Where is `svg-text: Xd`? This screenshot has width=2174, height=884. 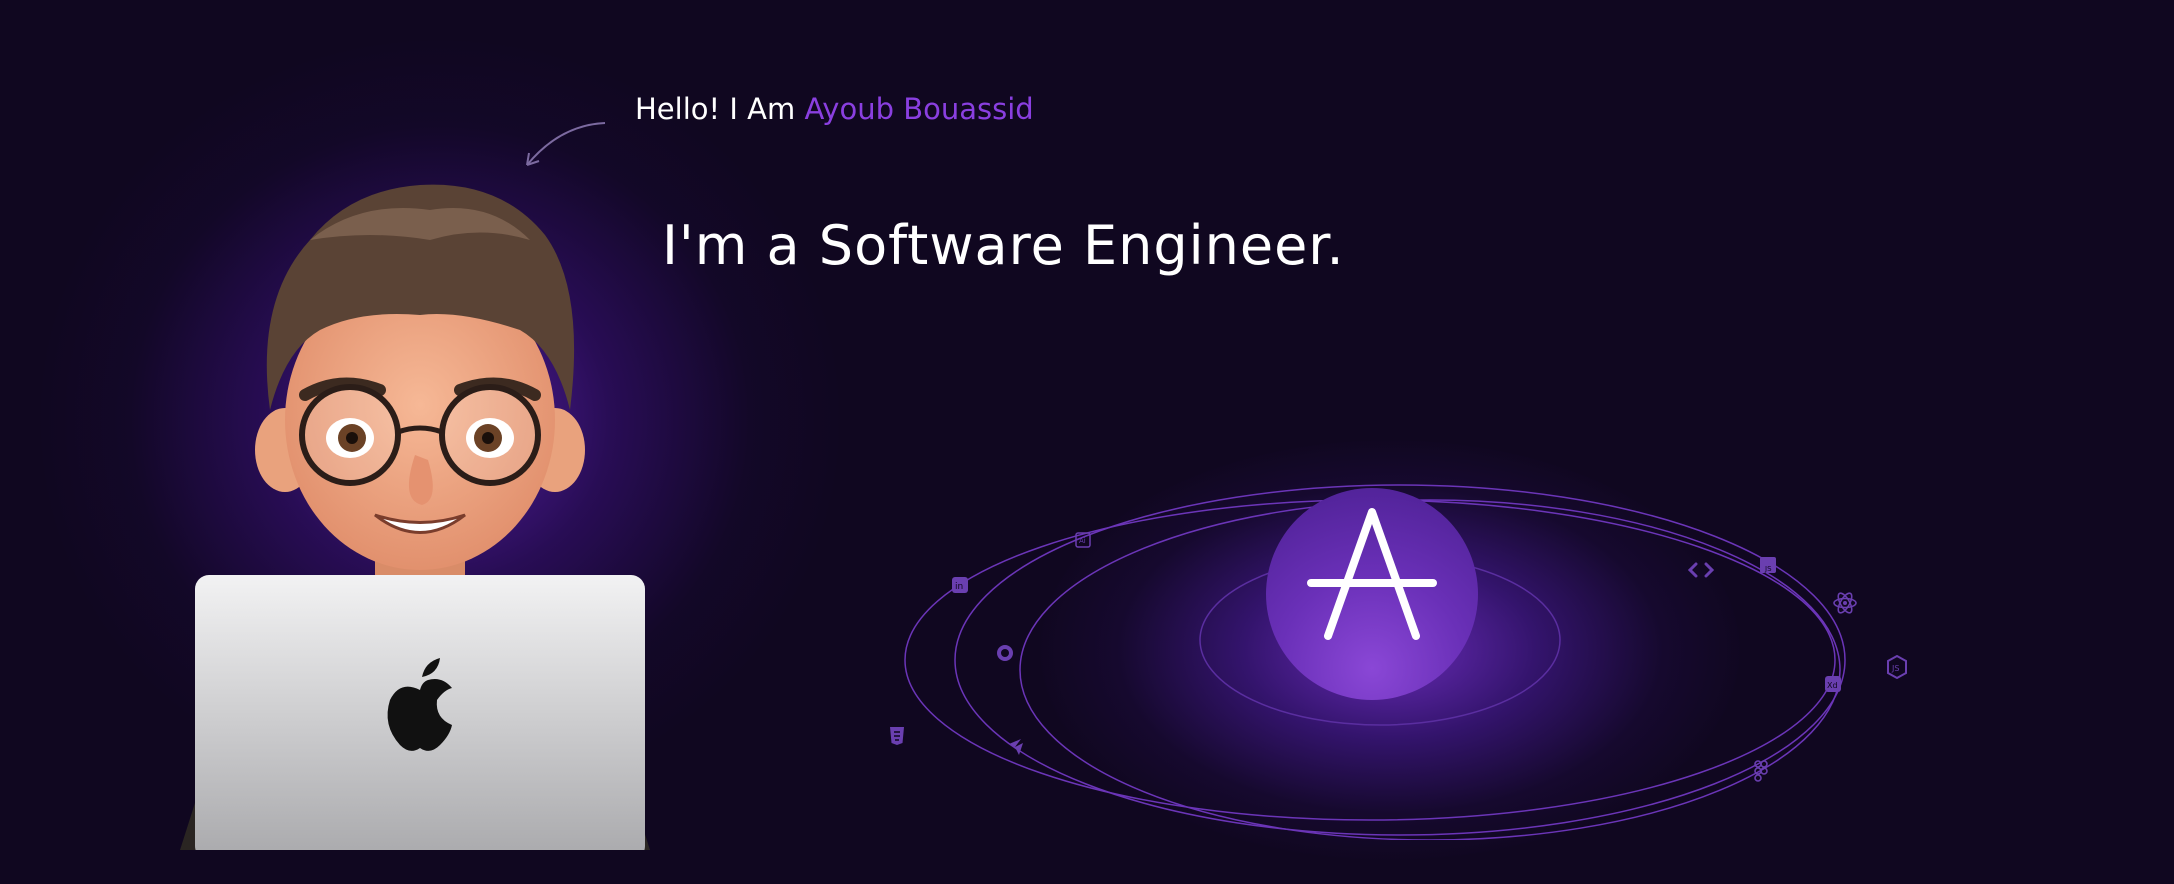 svg-text: Xd is located at coordinates (1832, 685).